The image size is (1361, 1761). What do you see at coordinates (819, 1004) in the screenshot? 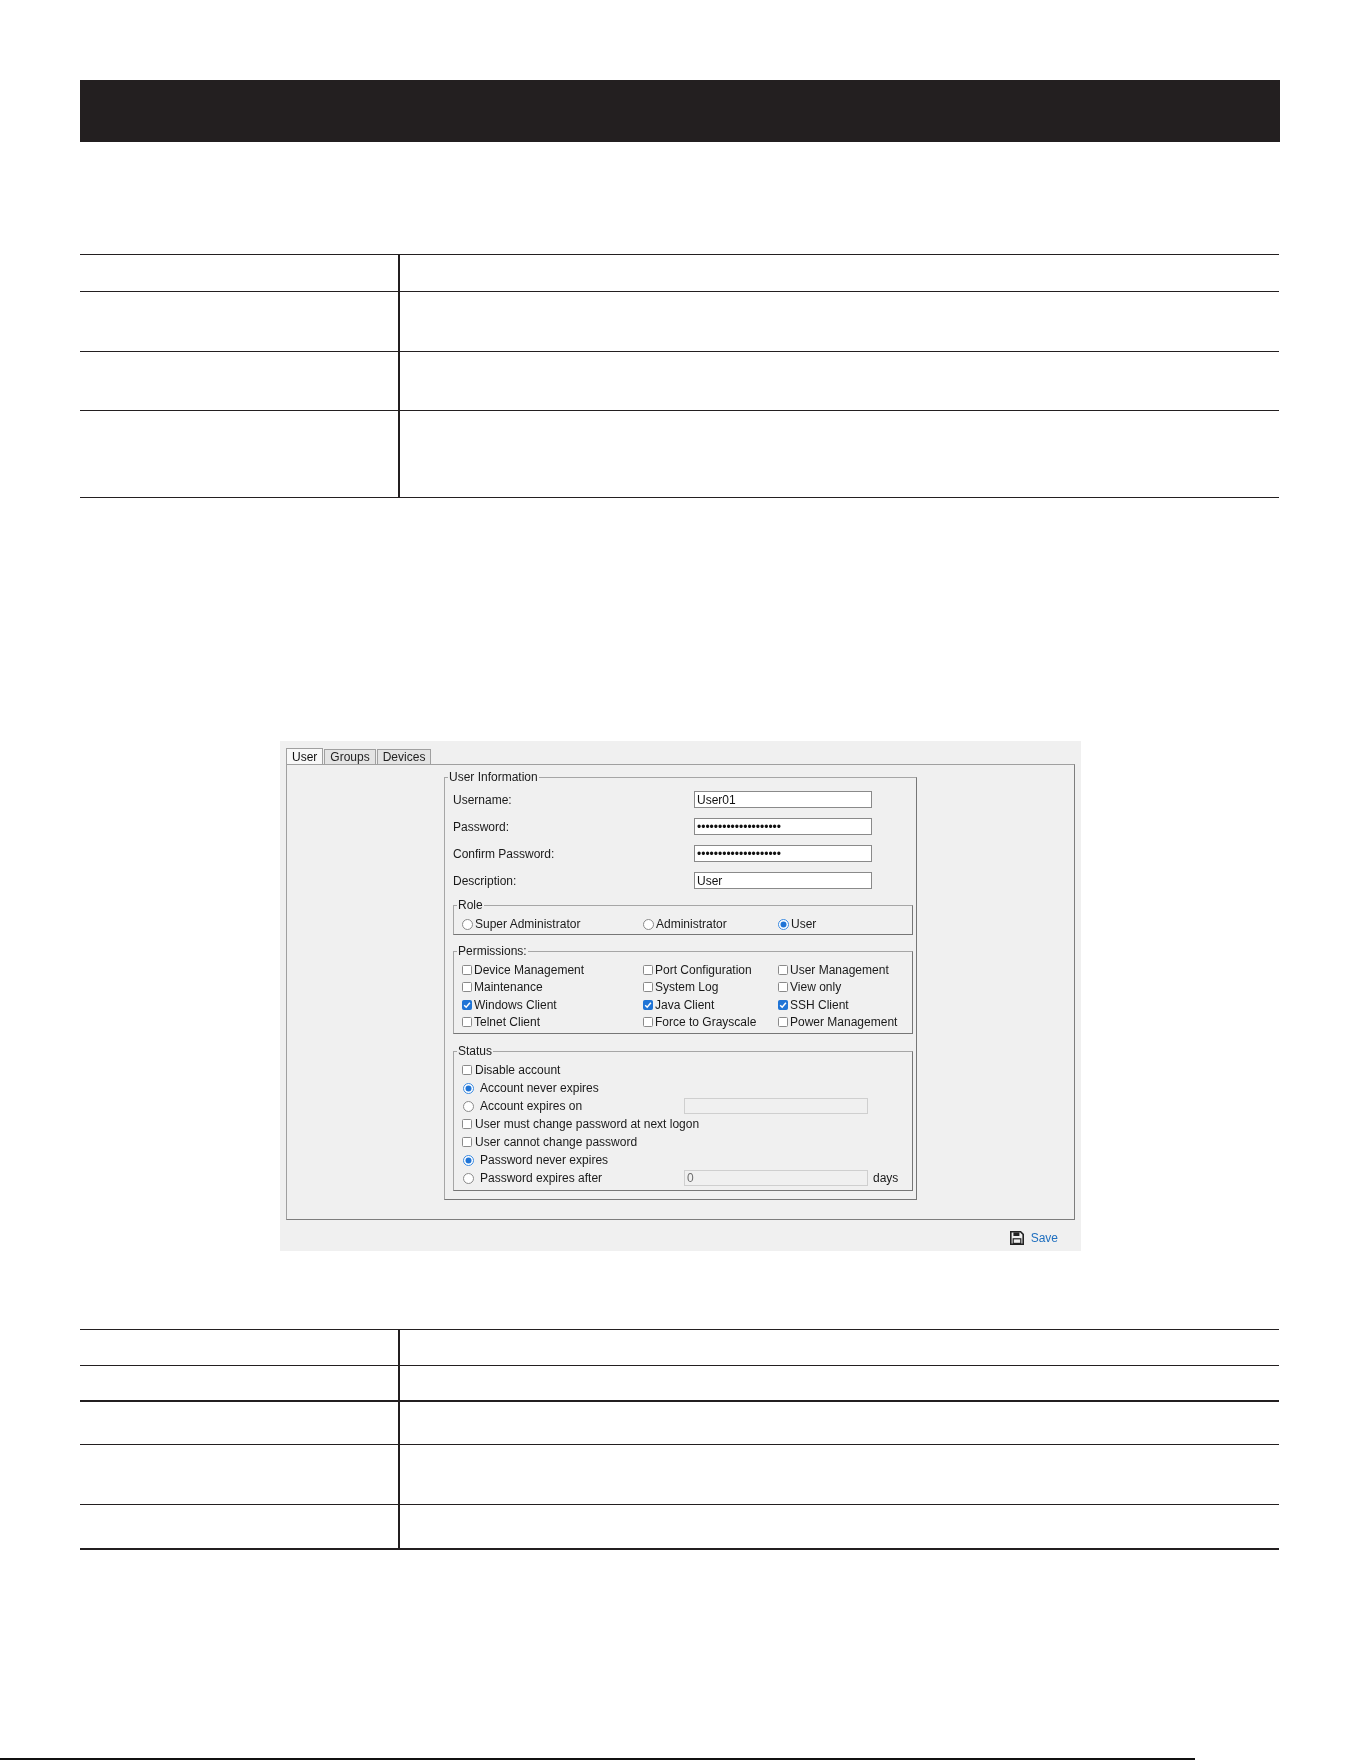
I see `checkbox-label: SSH Client` at bounding box center [819, 1004].